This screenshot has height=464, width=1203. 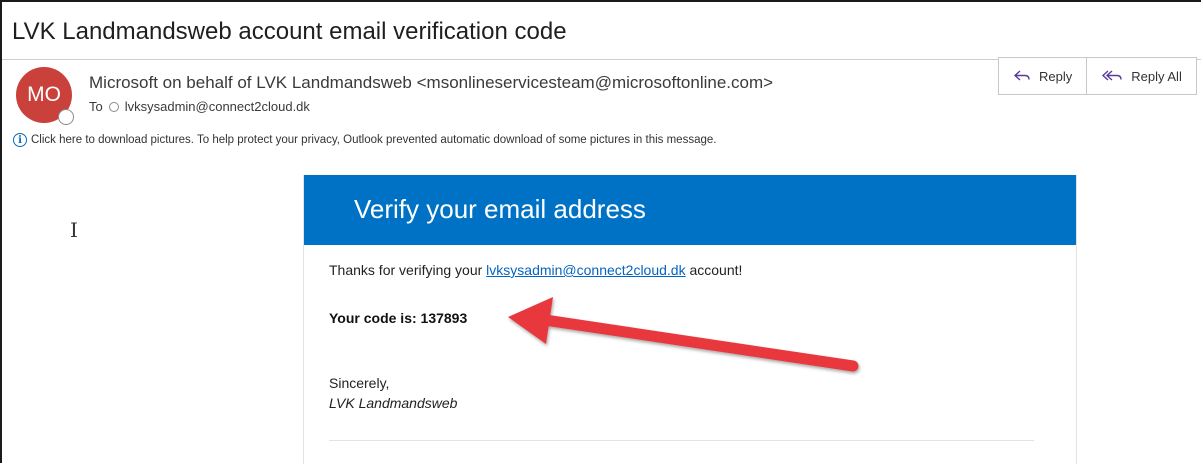 I want to click on text-cursor-icon: I, so click(x=74, y=230).